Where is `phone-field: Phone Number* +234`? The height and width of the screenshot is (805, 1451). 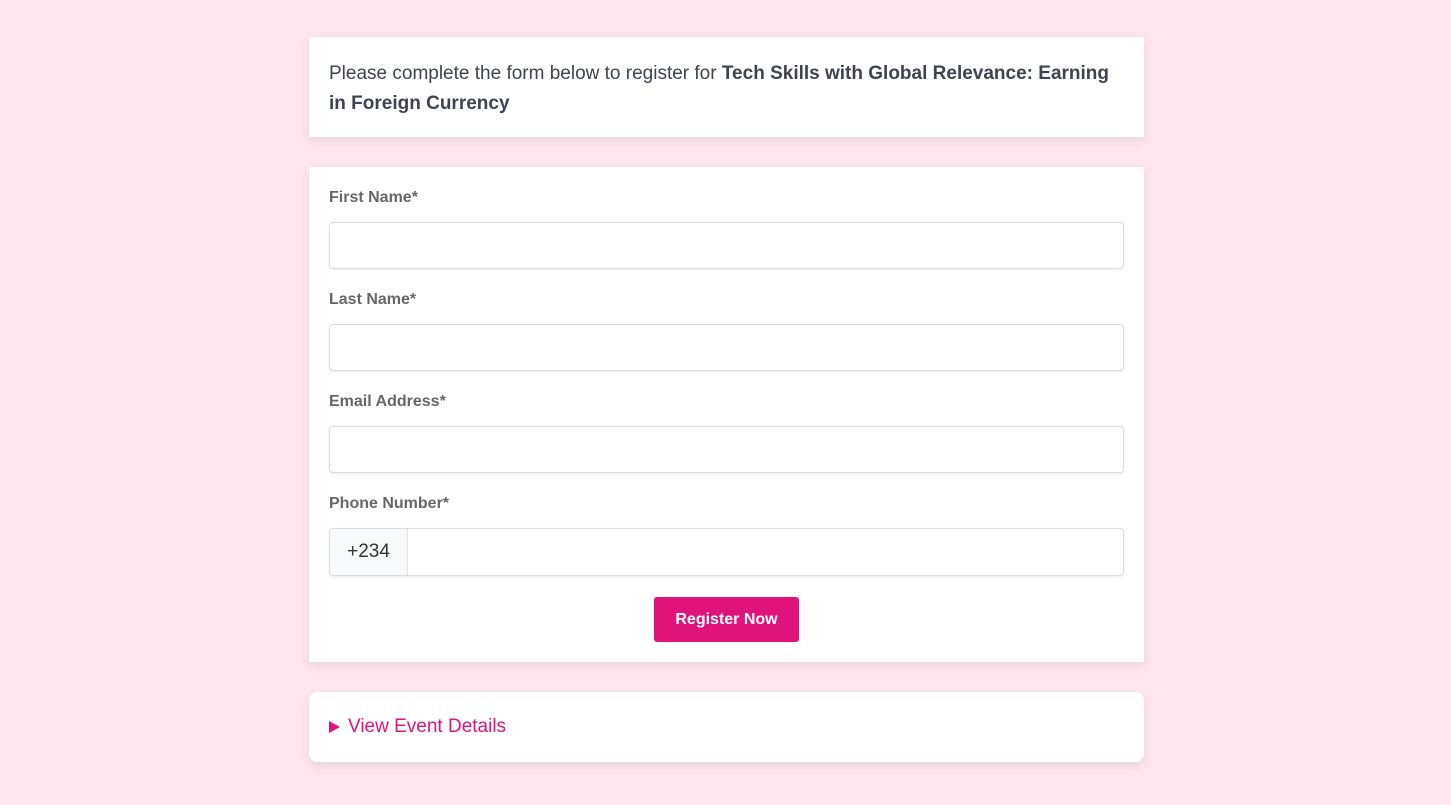
phone-field: Phone Number* +234 is located at coordinates (726, 534).